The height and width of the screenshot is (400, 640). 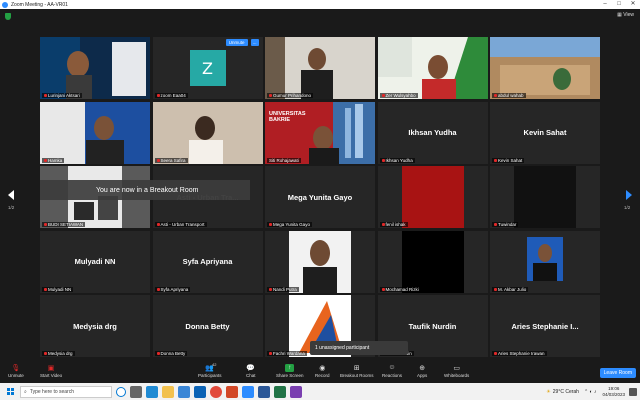 I want to click on store-icon, so click(x=184, y=391).